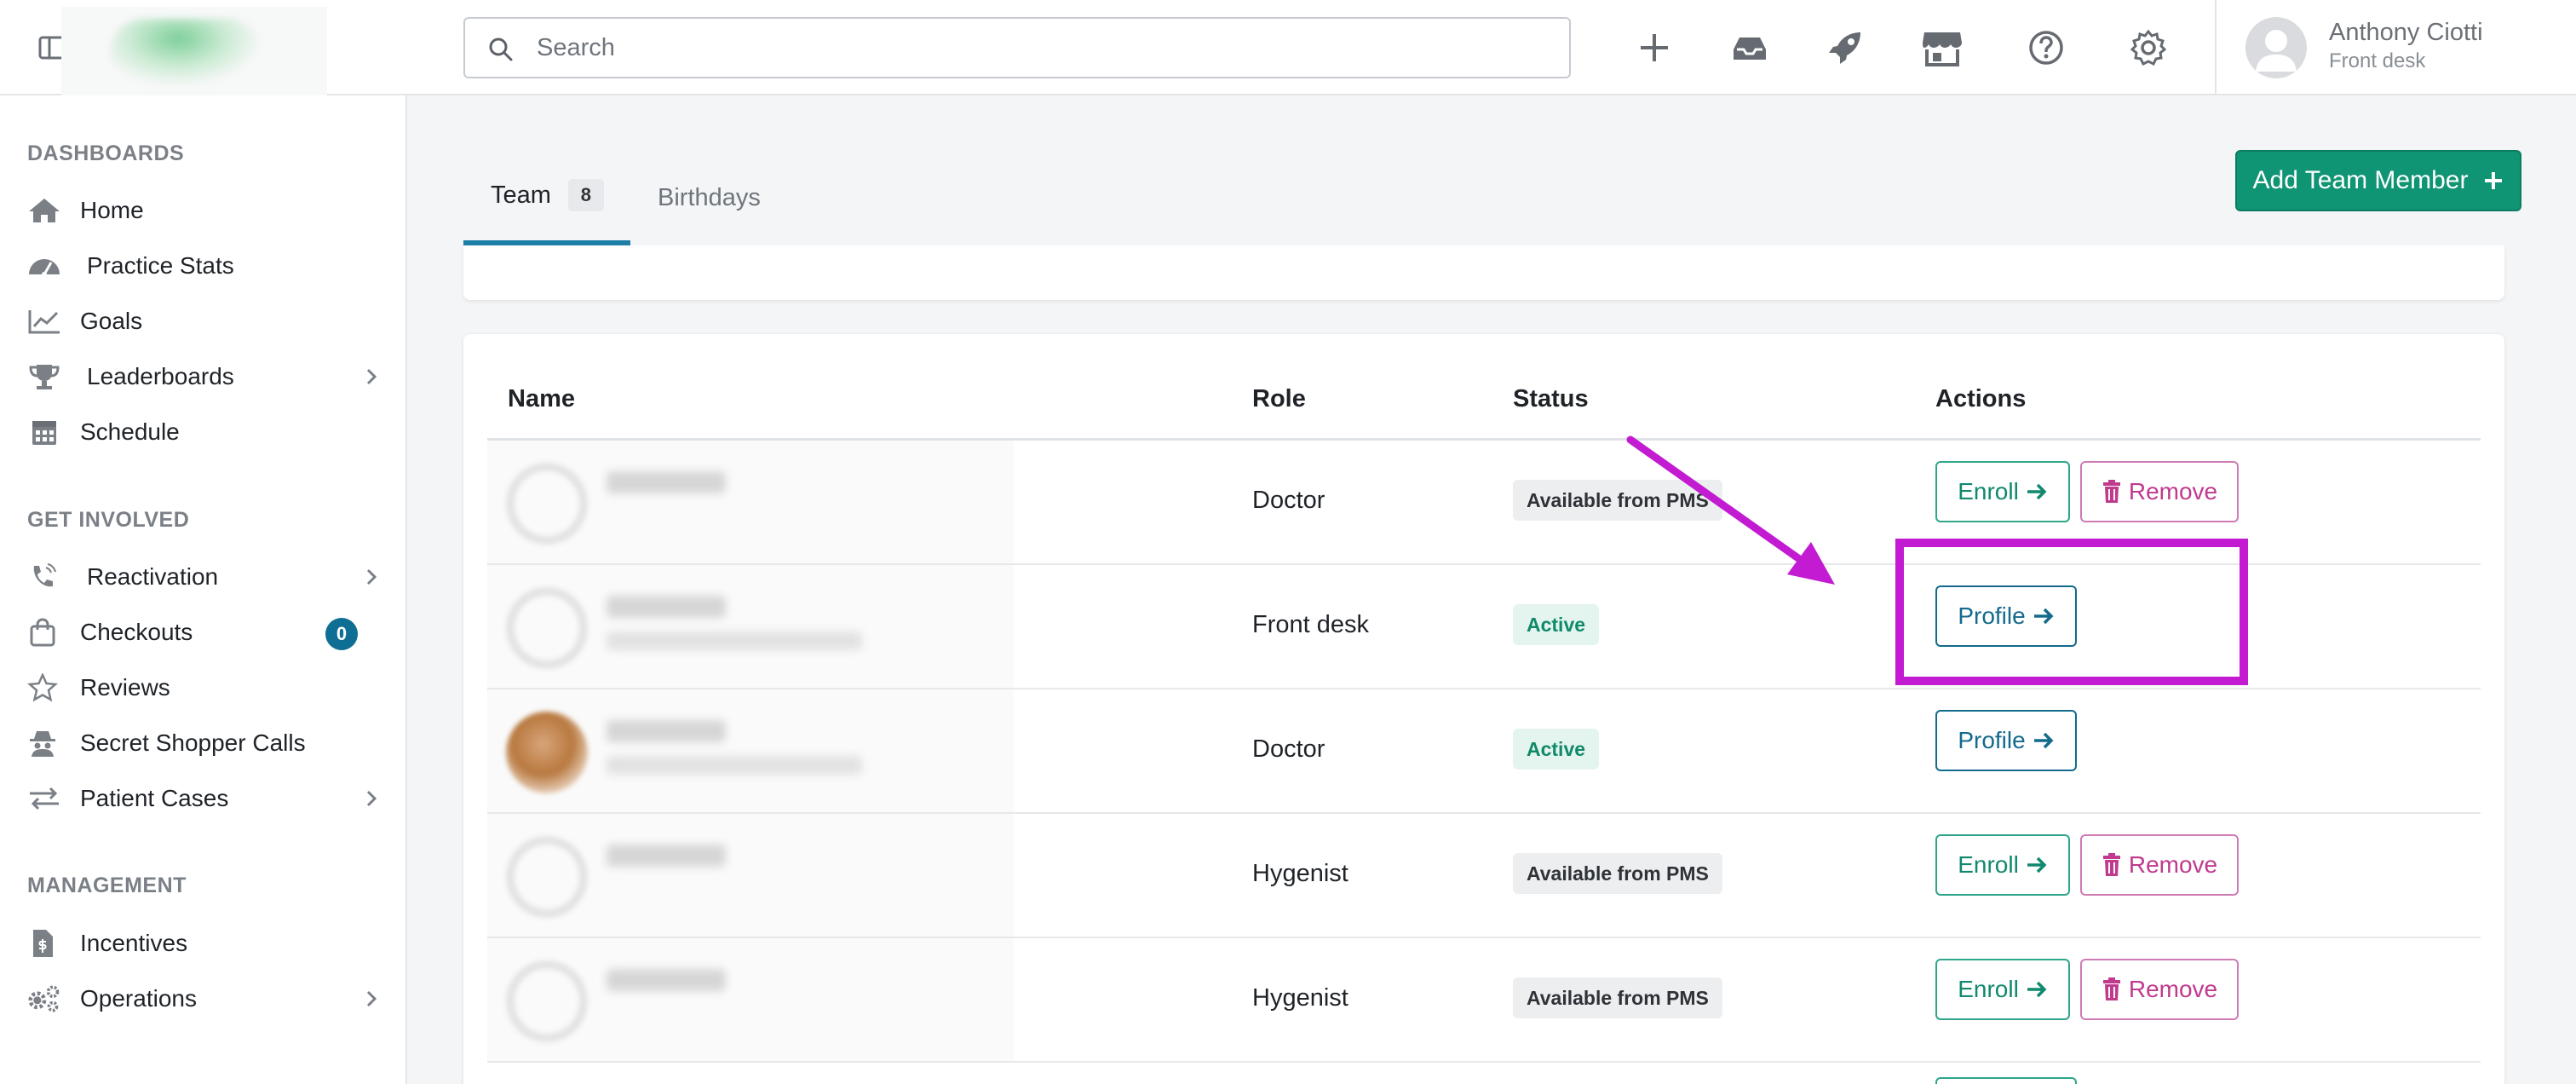 The height and width of the screenshot is (1084, 2576). What do you see at coordinates (44, 744) in the screenshot?
I see `spy-icon` at bounding box center [44, 744].